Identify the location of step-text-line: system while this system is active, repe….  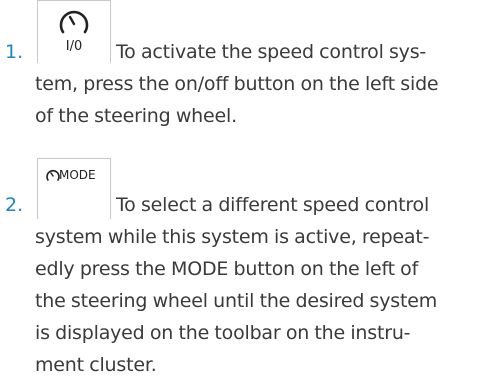
(232, 237).